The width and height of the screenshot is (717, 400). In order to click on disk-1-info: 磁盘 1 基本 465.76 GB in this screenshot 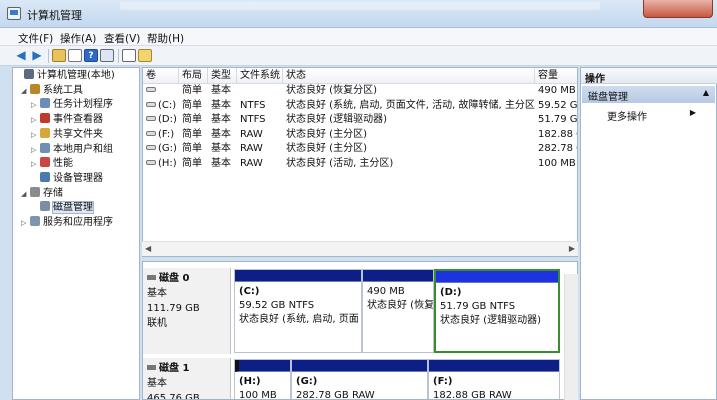, I will do `click(187, 378)`.